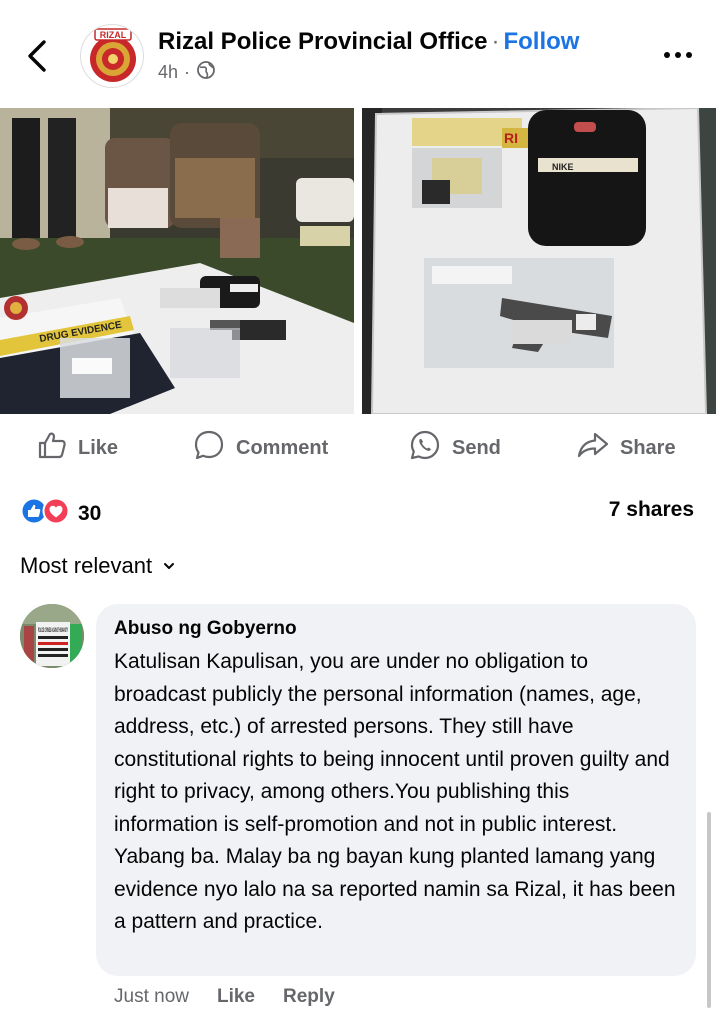  I want to click on logo-text: RIZAL, so click(113, 35).